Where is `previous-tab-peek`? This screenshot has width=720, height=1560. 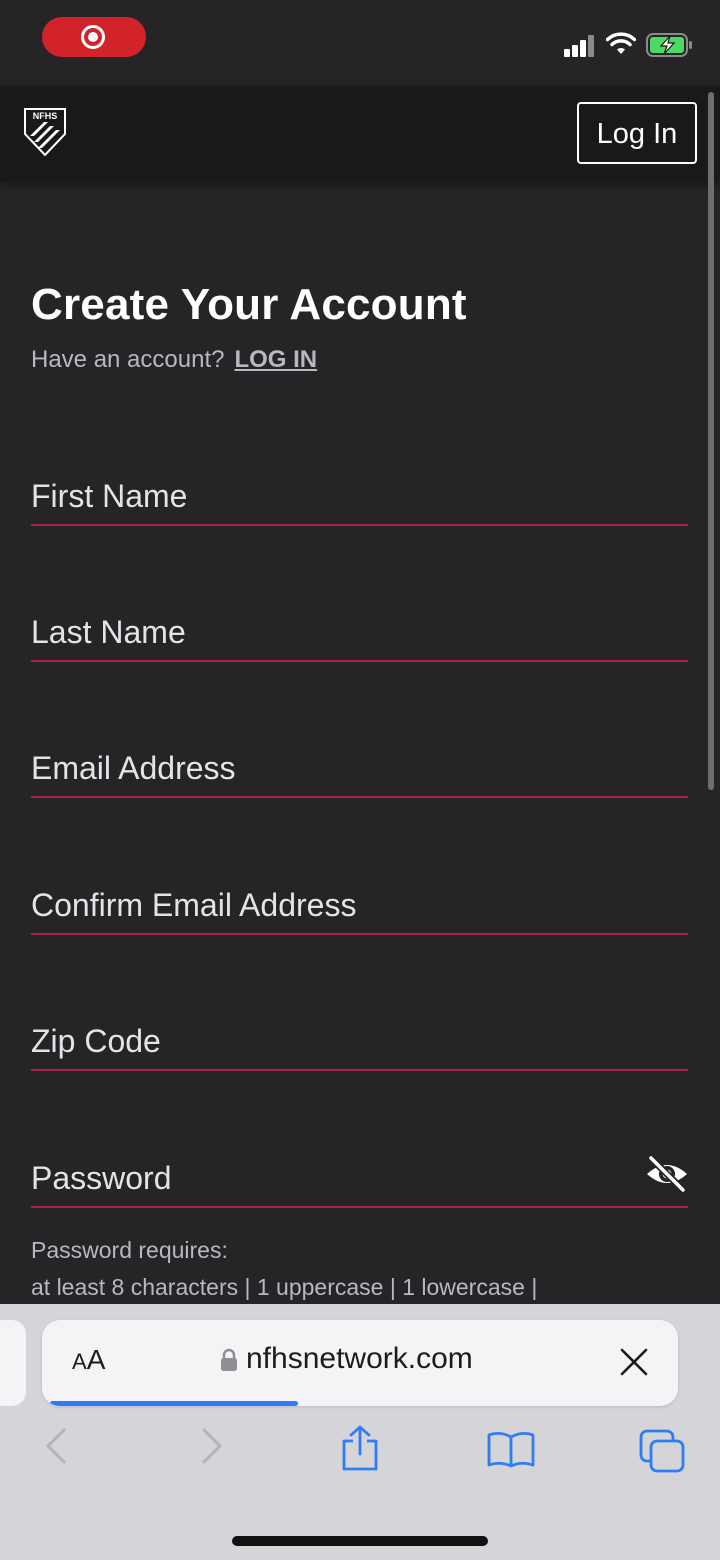
previous-tab-peek is located at coordinates (13, 1363).